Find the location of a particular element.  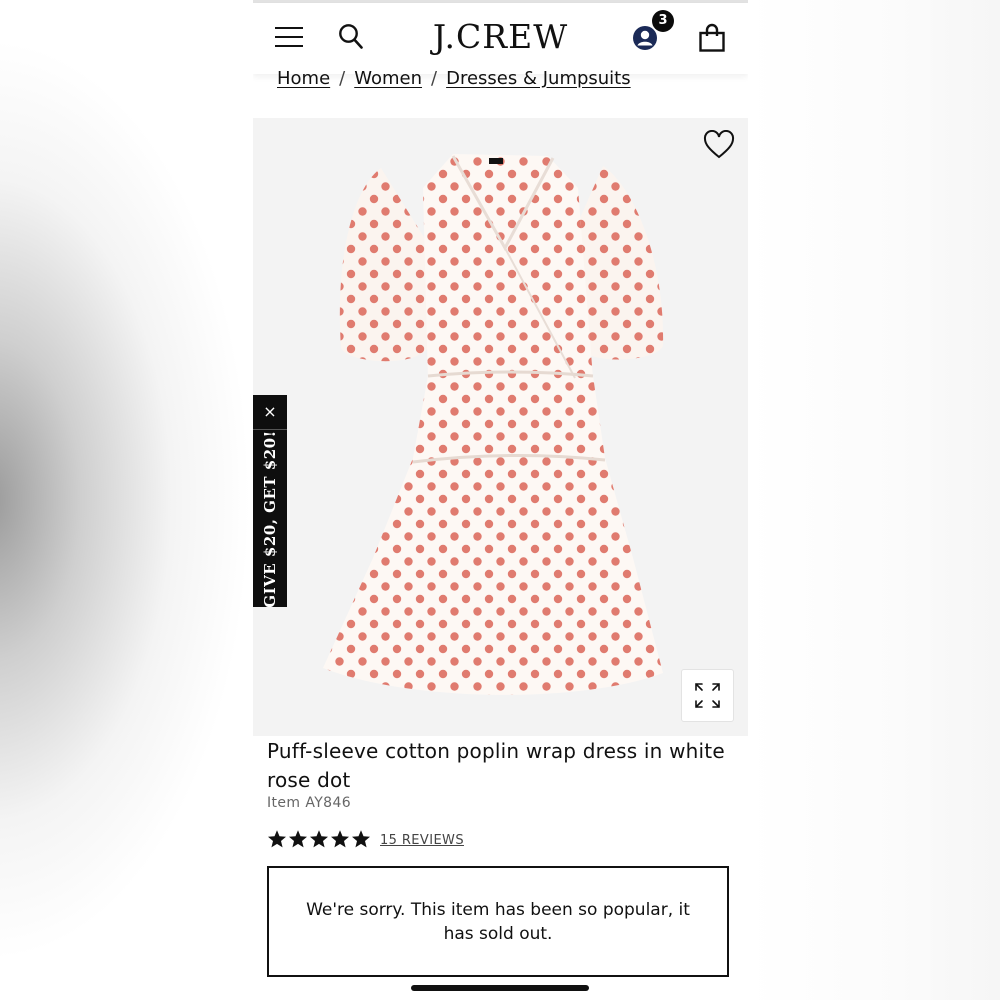

expand-image-button is located at coordinates (707, 695).